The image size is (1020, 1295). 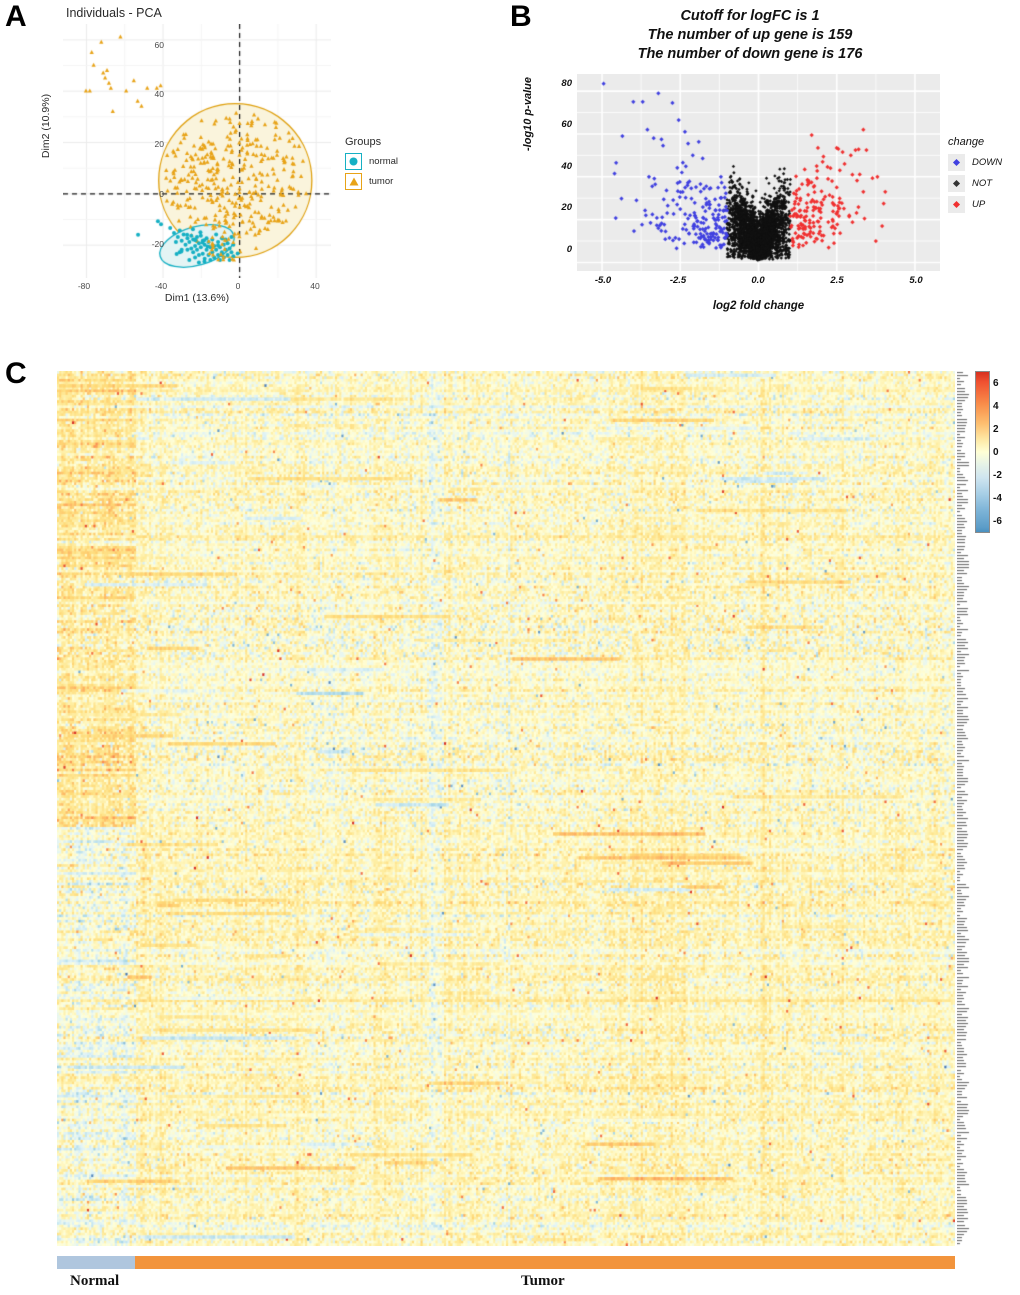 I want to click on colorbar-tick-0: 0, so click(x=996, y=452).